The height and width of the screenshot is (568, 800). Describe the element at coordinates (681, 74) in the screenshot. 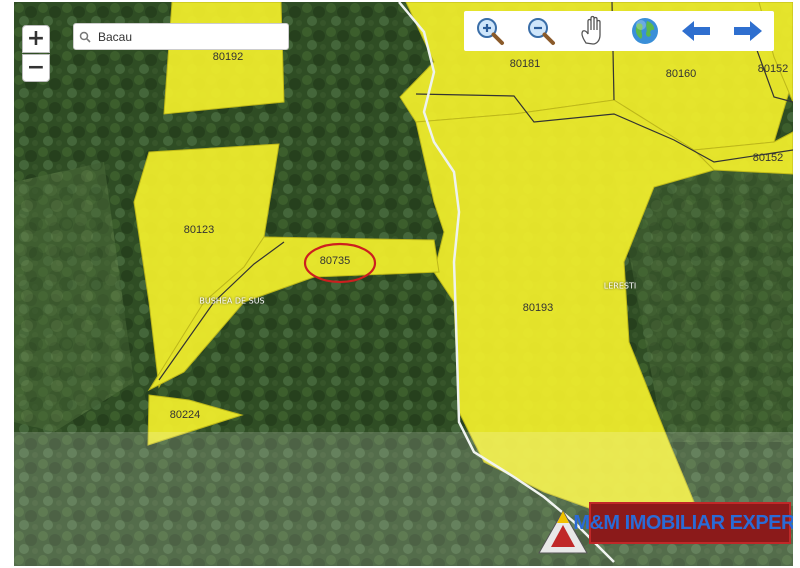

I see `parcel-label-80160: 80160` at that location.